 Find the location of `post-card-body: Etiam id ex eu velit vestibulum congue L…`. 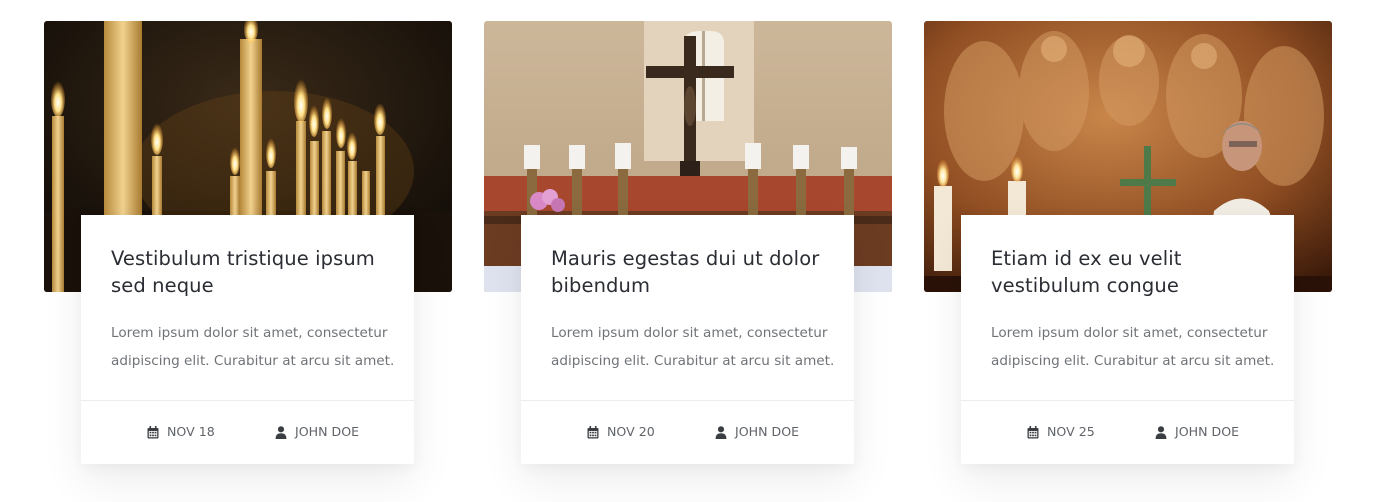

post-card-body: Etiam id ex eu velit vestibulum congue L… is located at coordinates (1127, 339).